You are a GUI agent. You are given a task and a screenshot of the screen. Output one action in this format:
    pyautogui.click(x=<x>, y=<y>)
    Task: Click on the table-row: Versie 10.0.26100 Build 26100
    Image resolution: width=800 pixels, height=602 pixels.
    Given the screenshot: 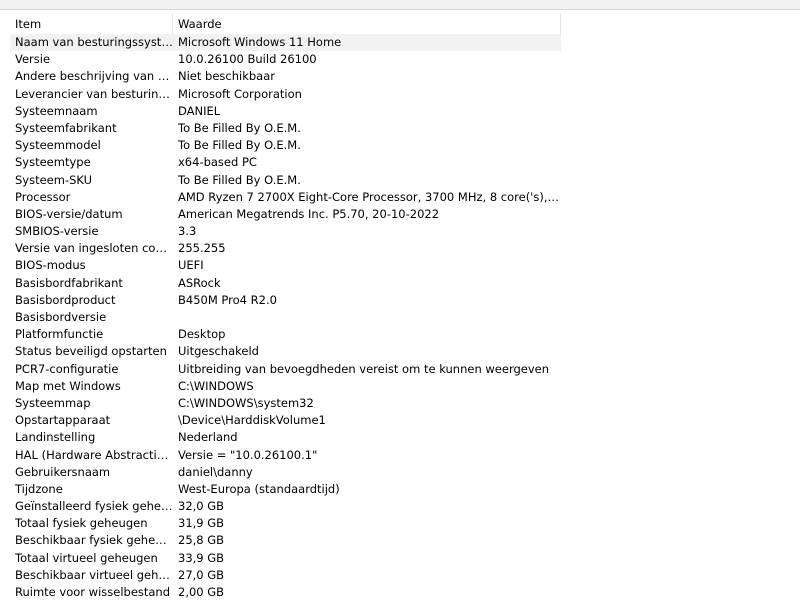 What is the action you would take?
    pyautogui.click(x=405, y=59)
    